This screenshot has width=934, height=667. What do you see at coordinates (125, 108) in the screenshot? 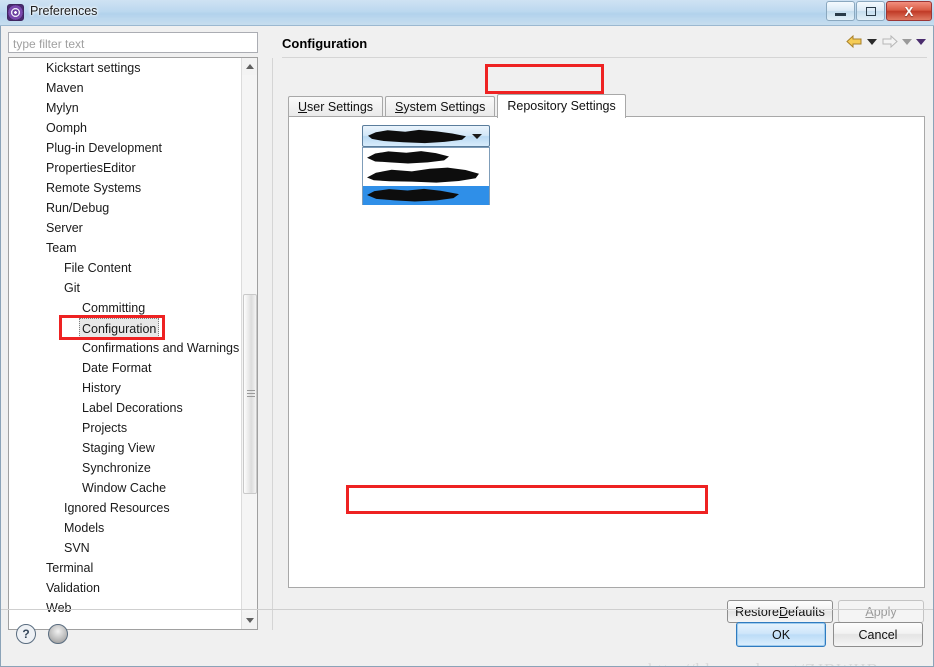
I see `tree-item-mylyn: Mylyn` at bounding box center [125, 108].